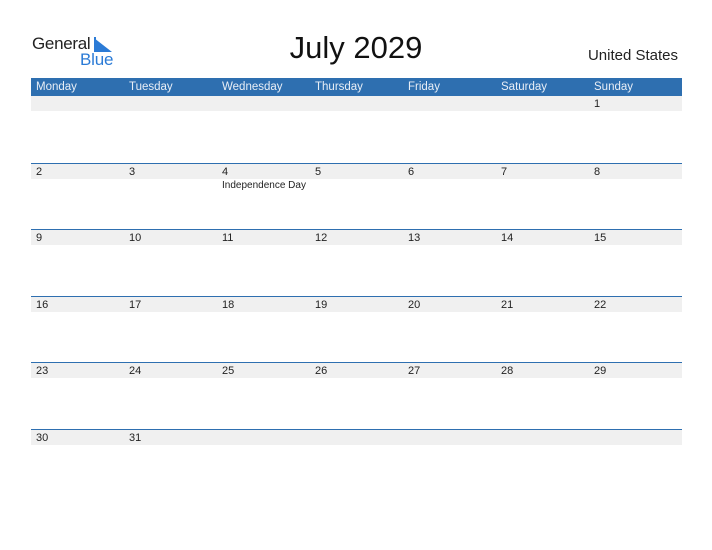 The height and width of the screenshot is (550, 712). What do you see at coordinates (356, 262) in the screenshot?
I see `week-row: 9 10 11 12 13 14 15` at bounding box center [356, 262].